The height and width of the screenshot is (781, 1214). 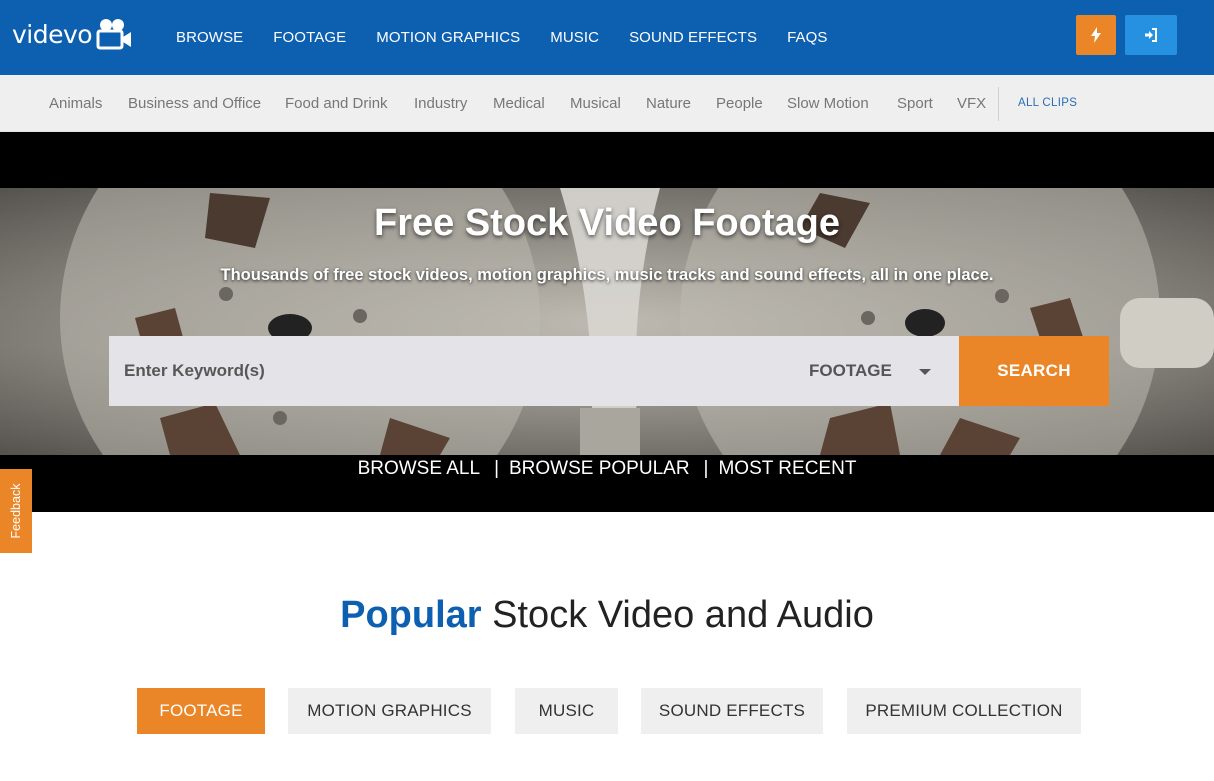 I want to click on browse-all-link: BROWSE ALL, so click(x=419, y=468).